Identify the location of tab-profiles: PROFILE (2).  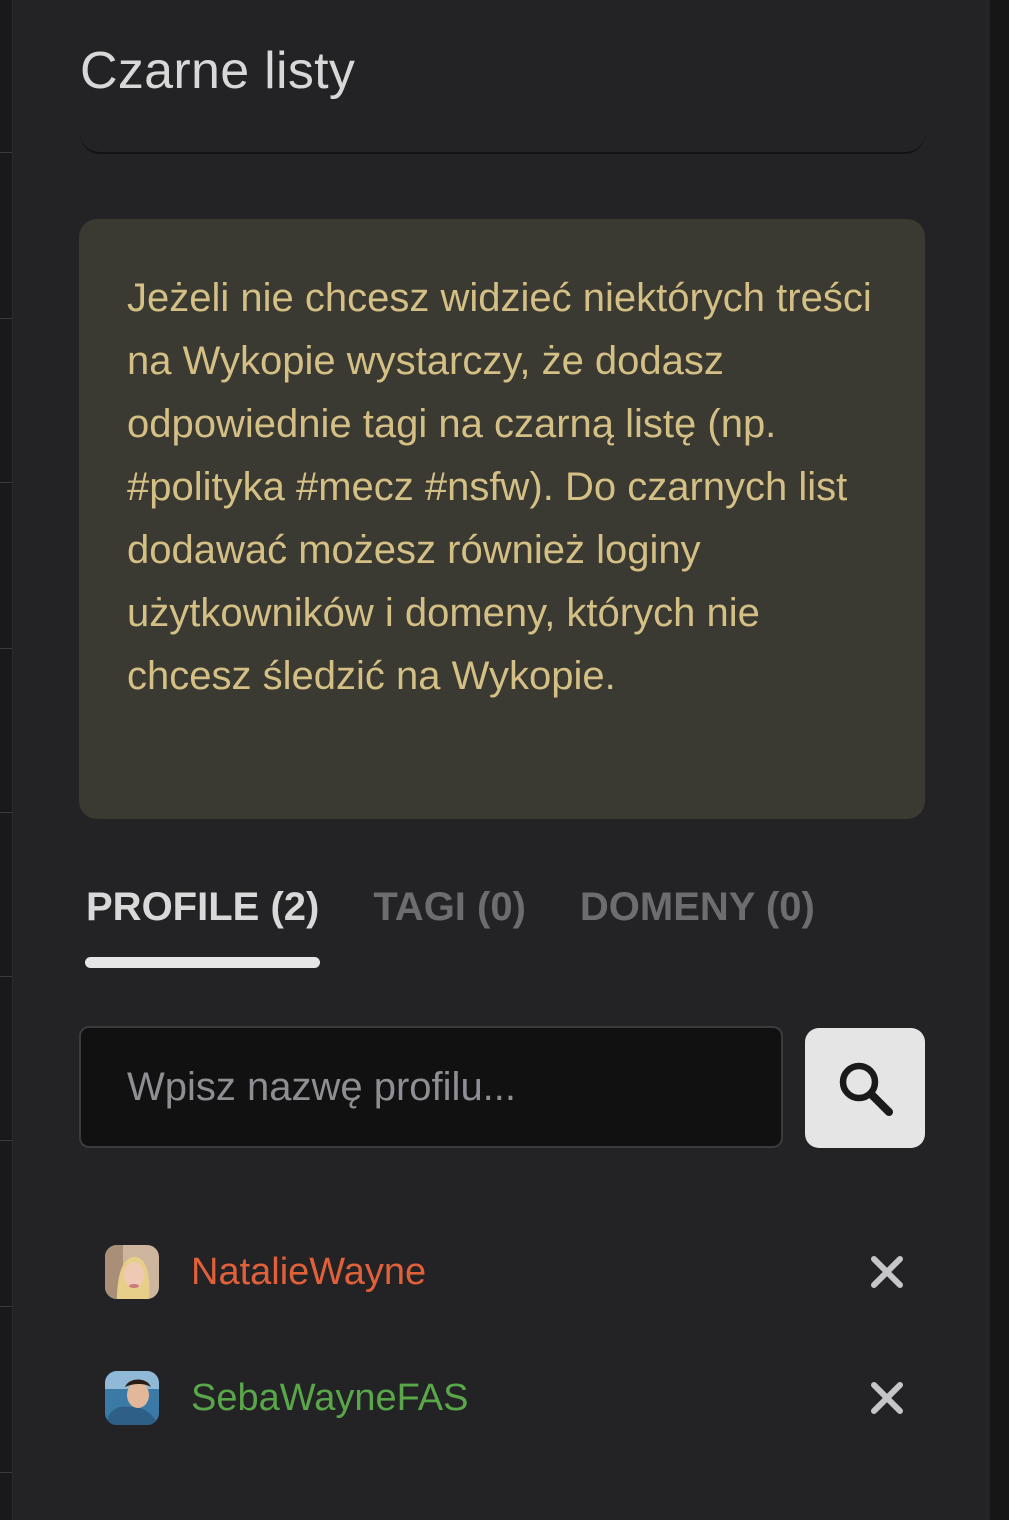
(202, 907).